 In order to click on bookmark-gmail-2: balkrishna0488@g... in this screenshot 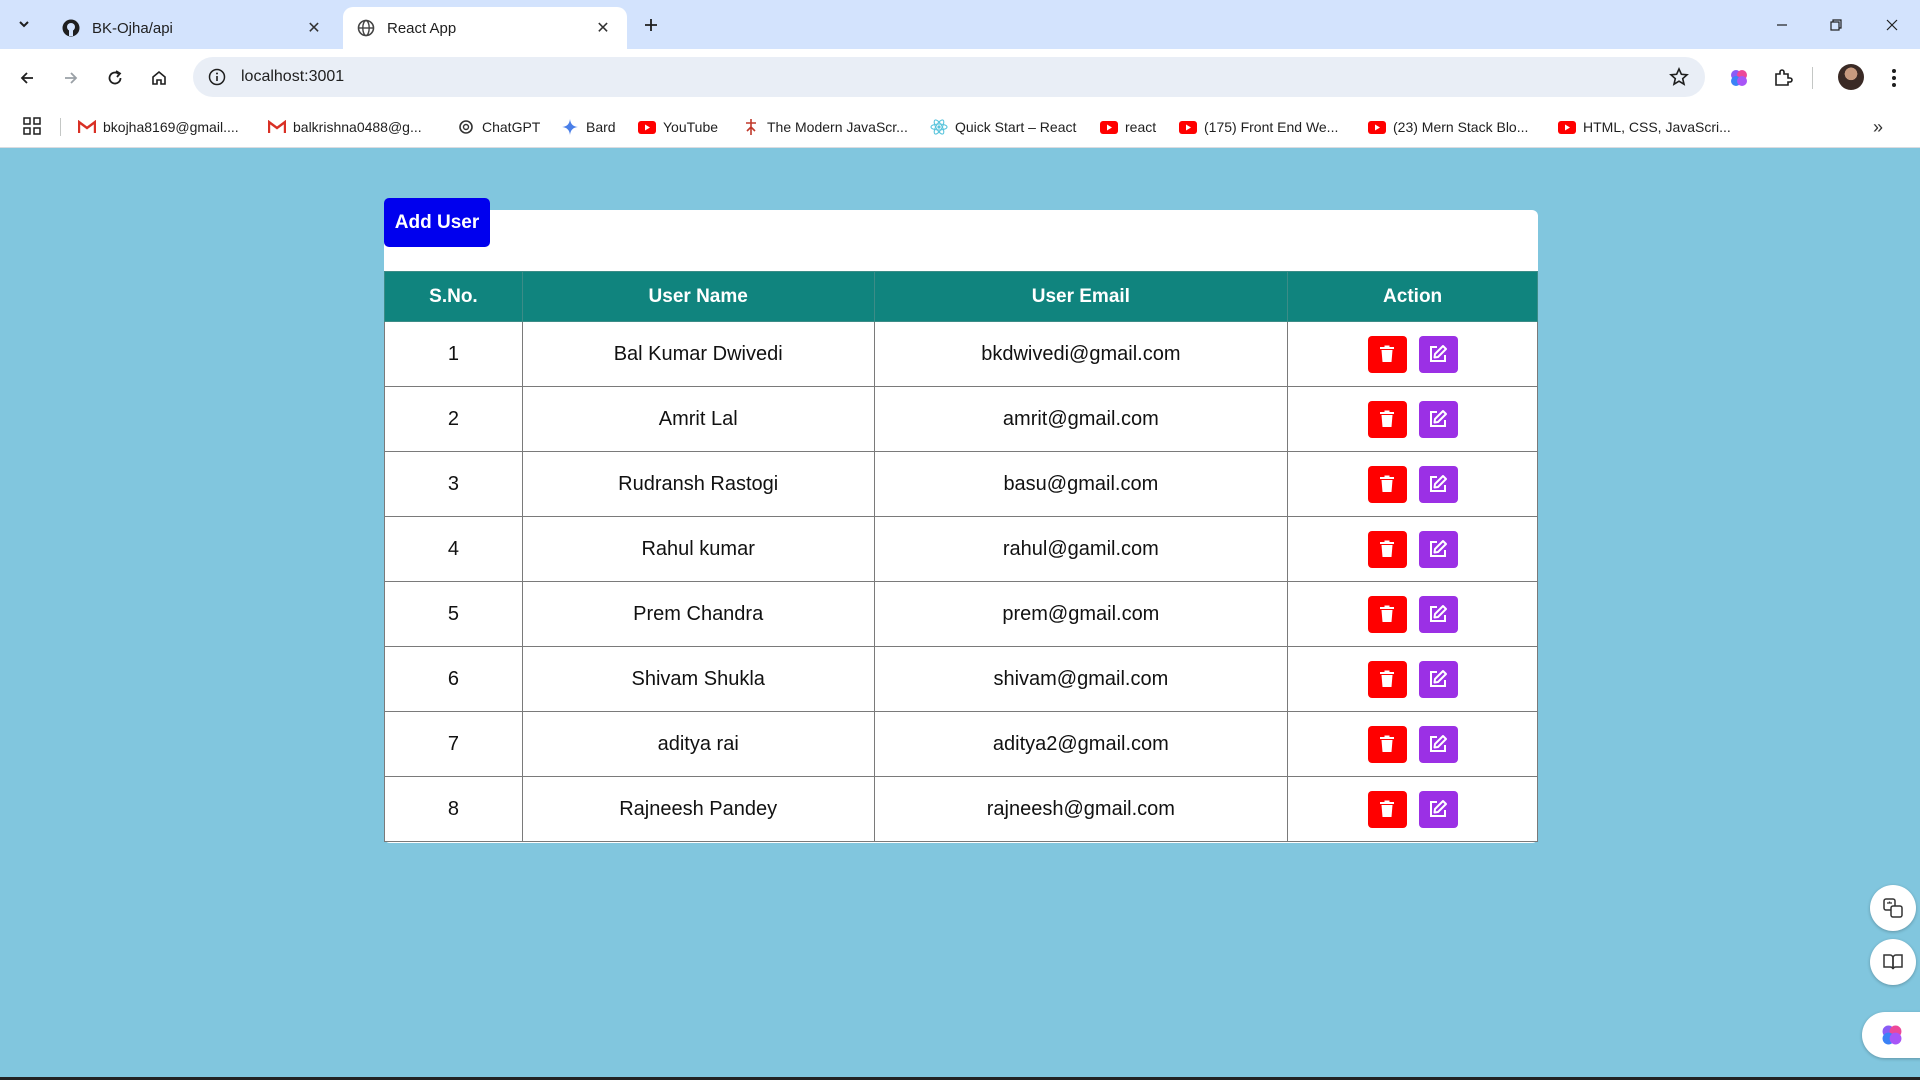, I will do `click(345, 127)`.